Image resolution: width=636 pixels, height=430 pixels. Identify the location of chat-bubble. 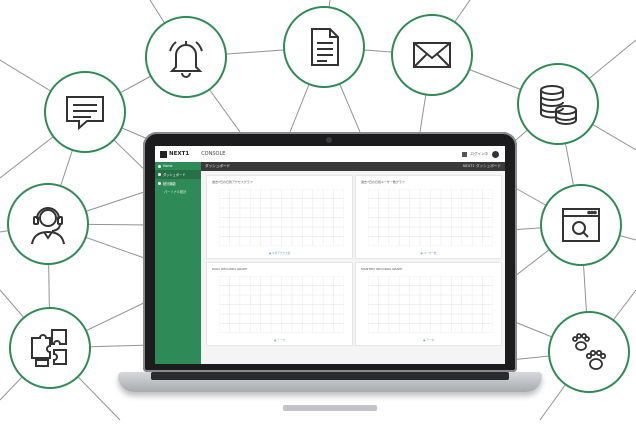
(85, 112).